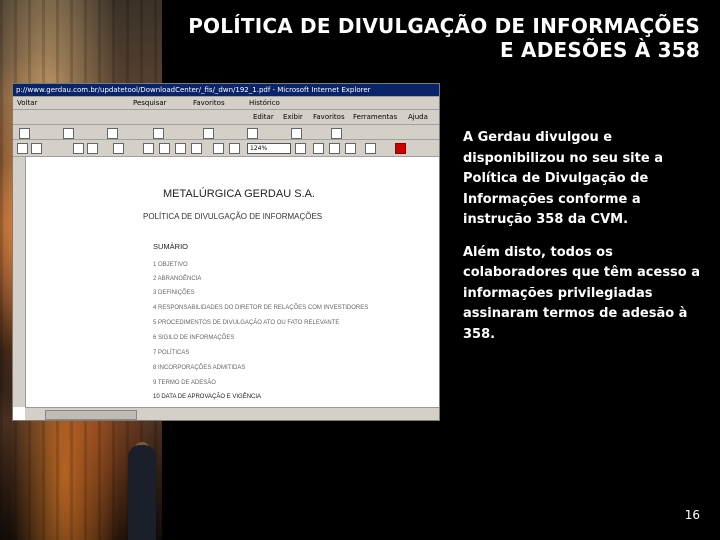  What do you see at coordinates (194, 338) in the screenshot?
I see `summary-item: 6 SIGILO DE INFORMAÇÕES` at bounding box center [194, 338].